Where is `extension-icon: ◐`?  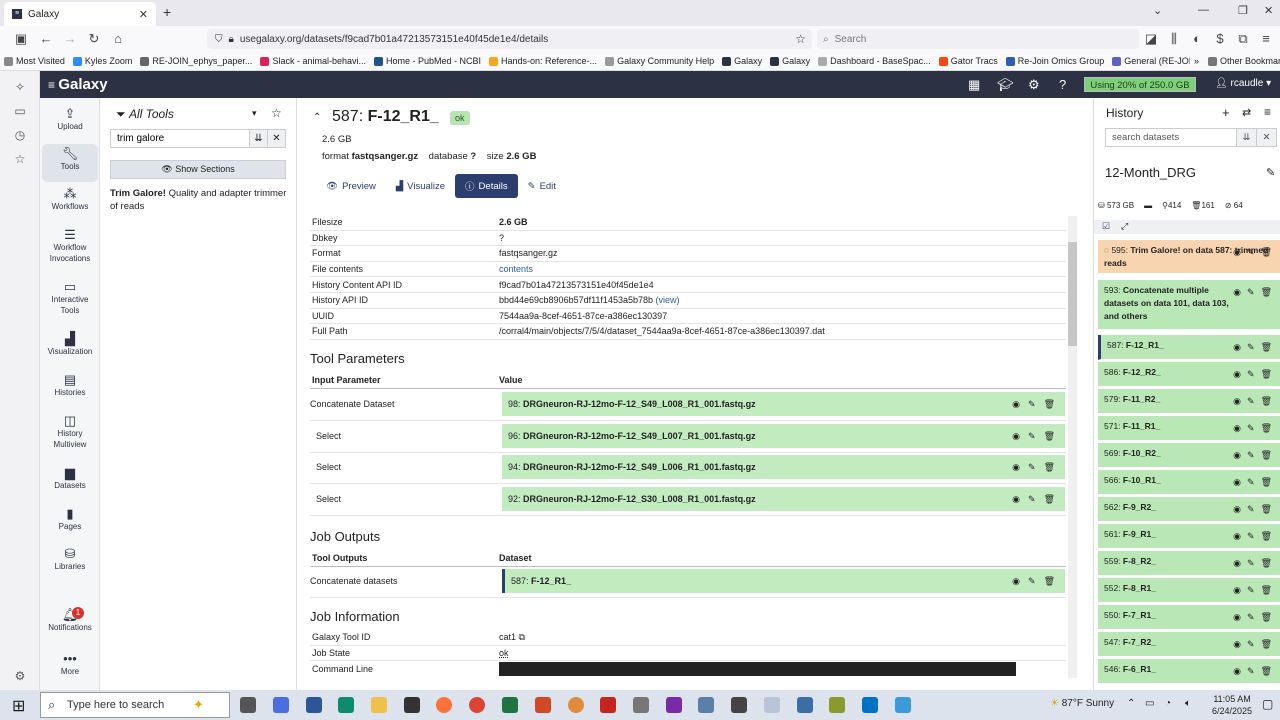
extension-icon: ◐ is located at coordinates (1197, 38).